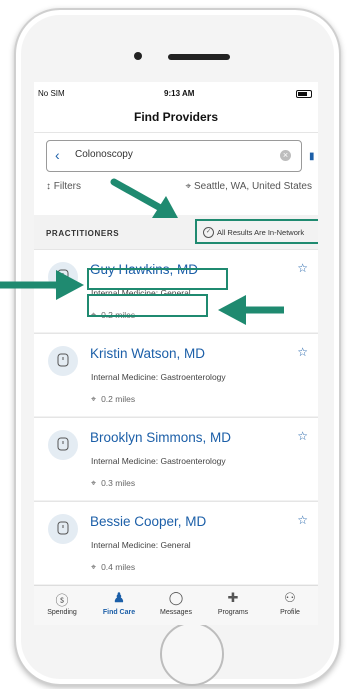  I want to click on provider-distance: ⌖ 0.3 miles, so click(113, 483).